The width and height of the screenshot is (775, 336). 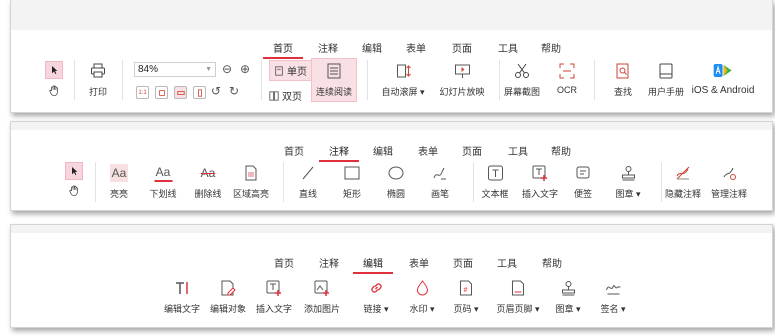 What do you see at coordinates (245, 69) in the screenshot?
I see `zoom-in-button: ⊕` at bounding box center [245, 69].